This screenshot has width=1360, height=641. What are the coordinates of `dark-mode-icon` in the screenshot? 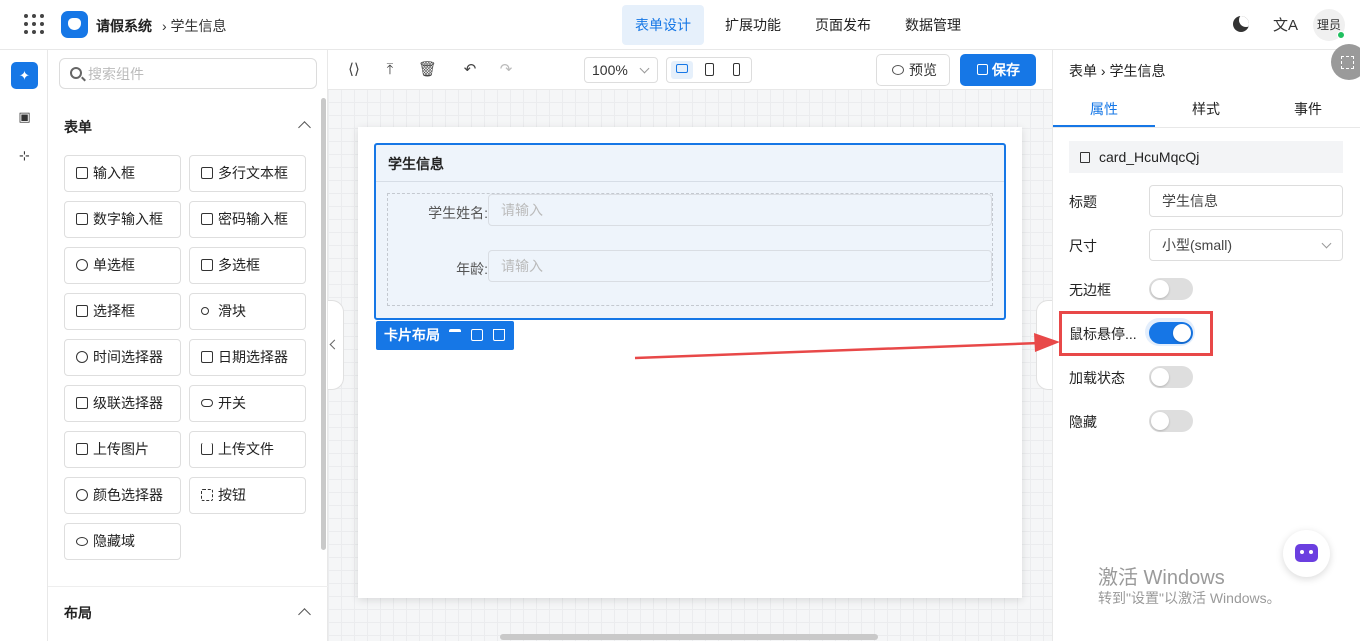 It's located at (1241, 24).